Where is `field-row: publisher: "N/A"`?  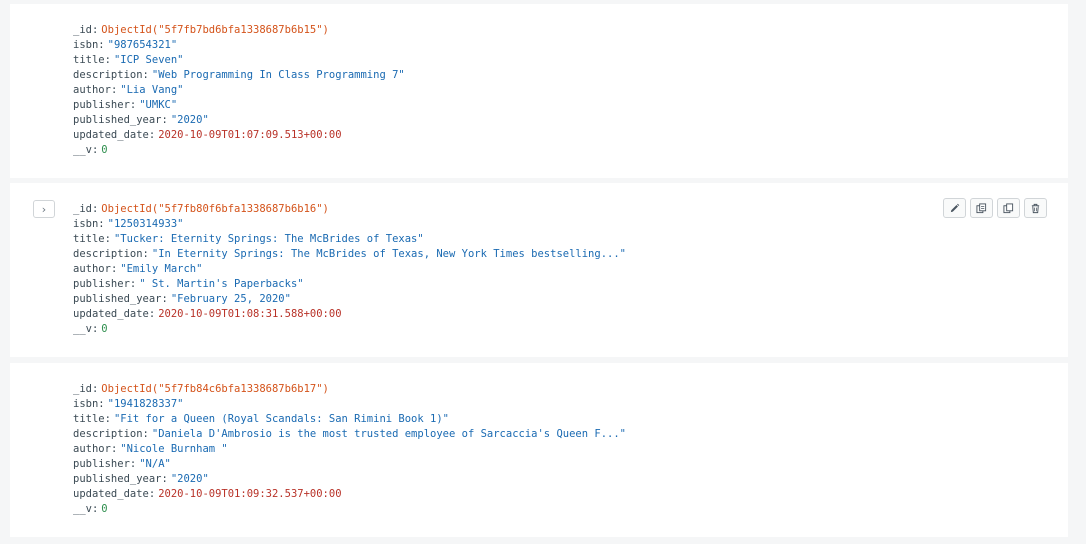
field-row: publisher: "N/A" is located at coordinates (349, 464).